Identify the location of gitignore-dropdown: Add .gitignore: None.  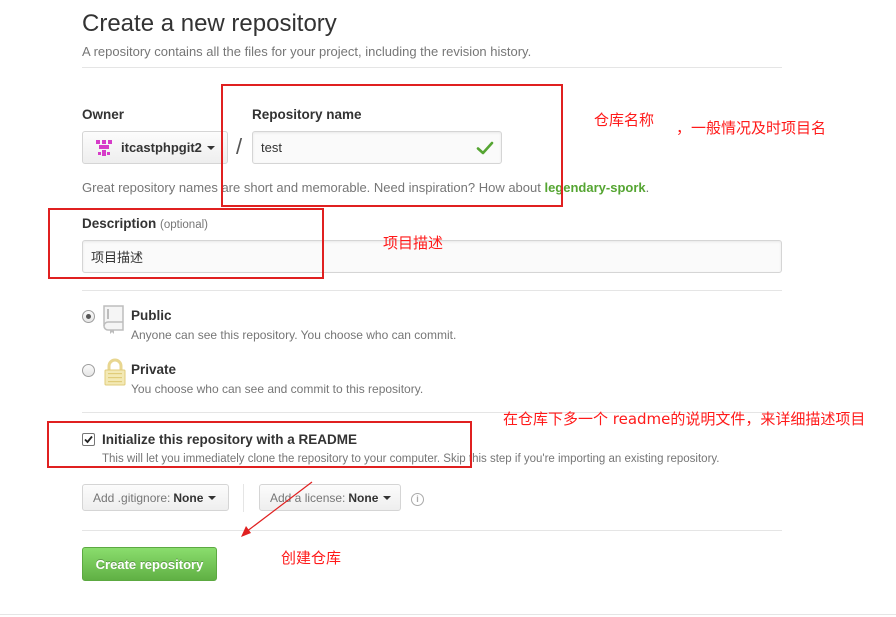
(155, 497).